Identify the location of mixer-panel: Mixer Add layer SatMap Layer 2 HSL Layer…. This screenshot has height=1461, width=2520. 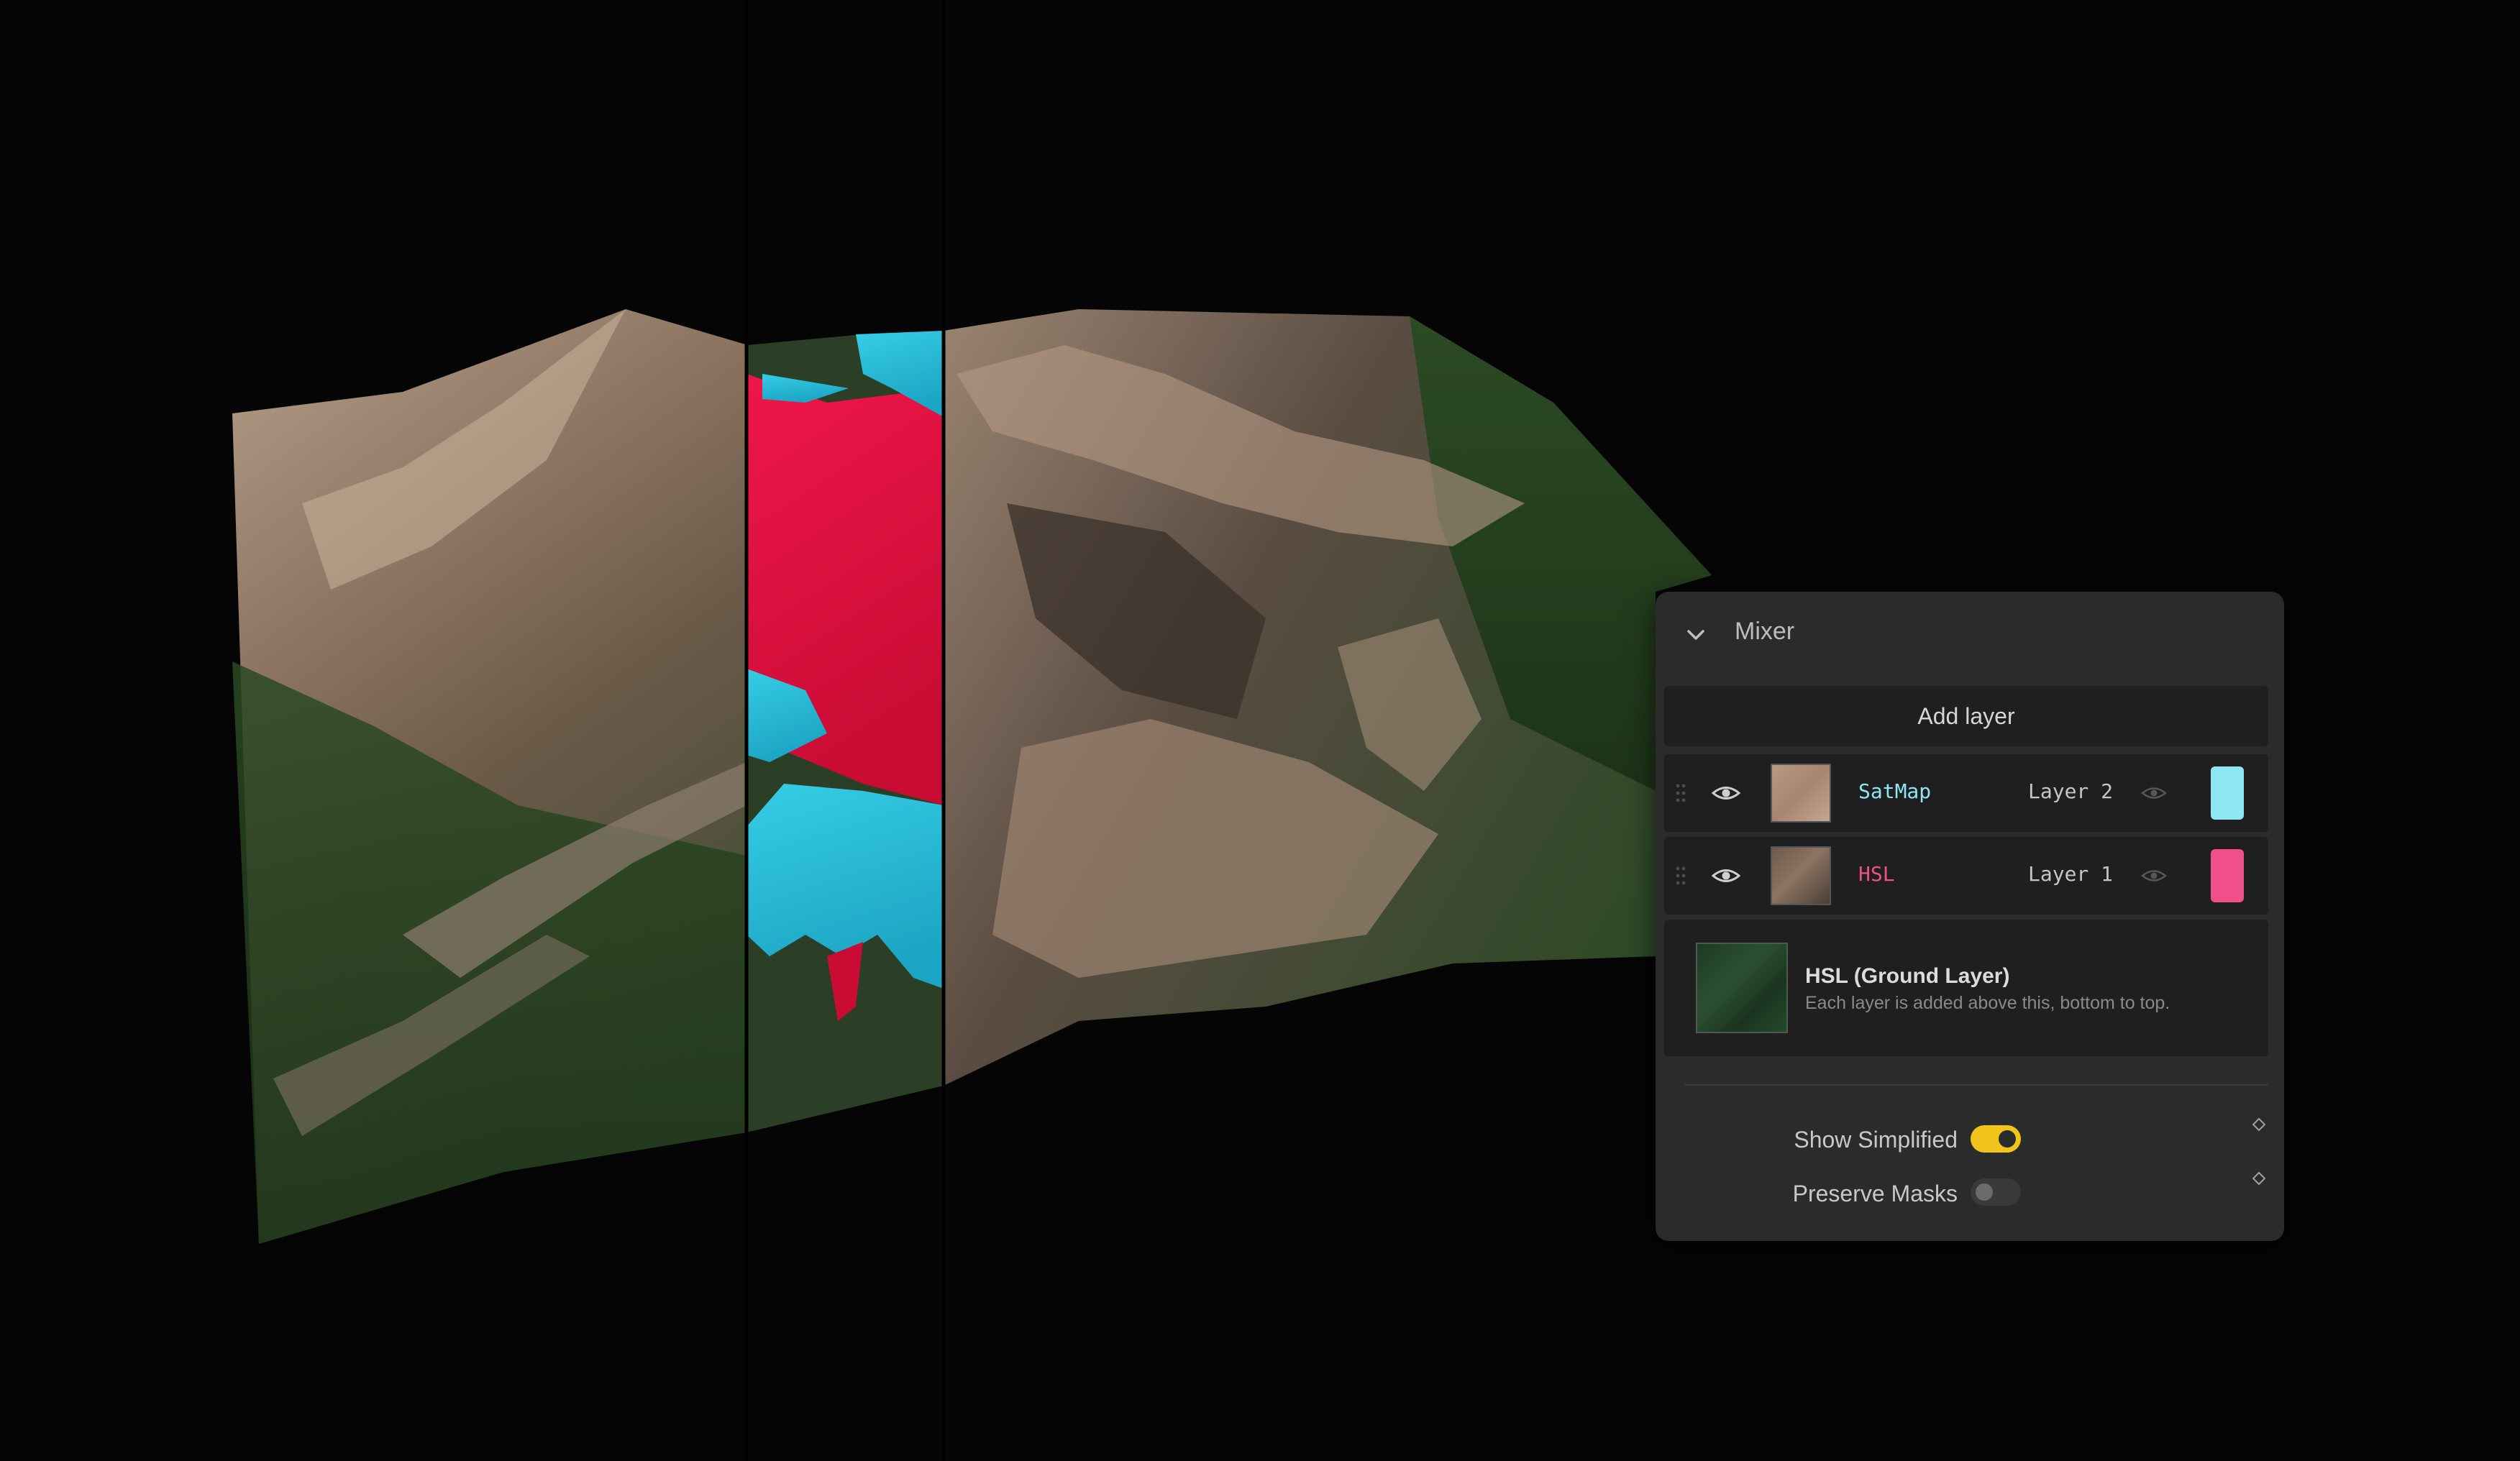
(1970, 916).